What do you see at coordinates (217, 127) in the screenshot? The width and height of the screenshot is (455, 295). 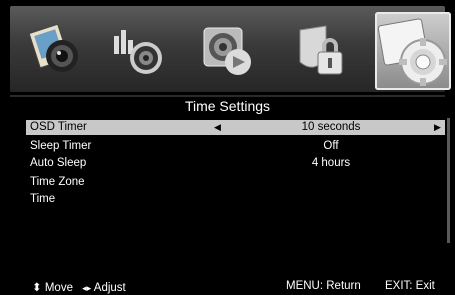 I see `arrow-left-icon: ◀` at bounding box center [217, 127].